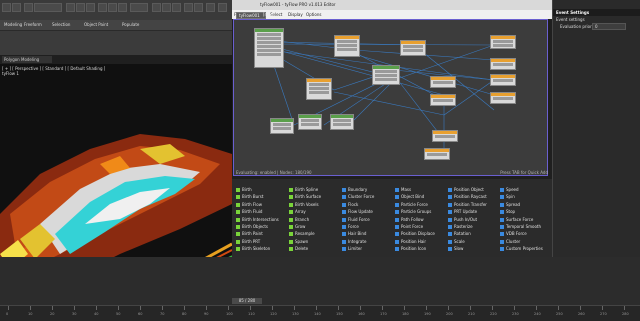 Image resolution: width=640 pixels, height=321 pixels. Describe the element at coordinates (510, 205) in the screenshot. I see `operator-item: Spread` at that location.